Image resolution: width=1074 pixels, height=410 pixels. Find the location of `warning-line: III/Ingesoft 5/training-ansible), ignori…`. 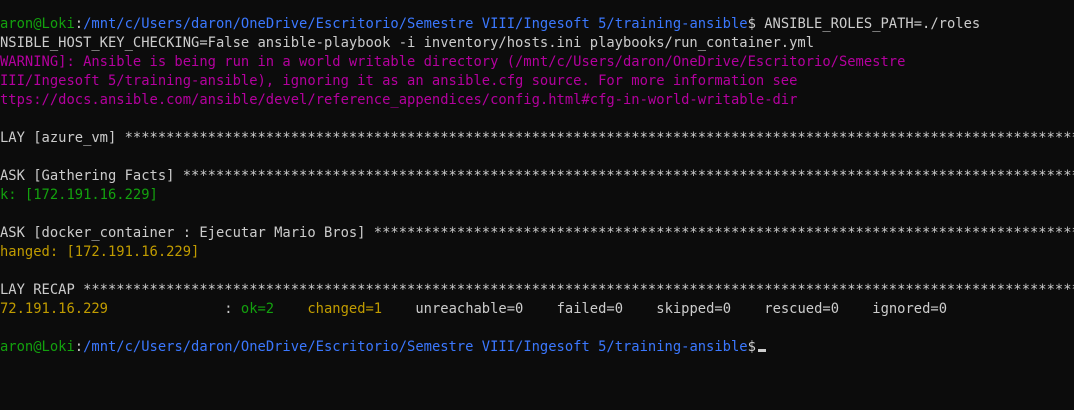

warning-line: III/Ingesoft 5/training-ansible), ignori… is located at coordinates (399, 81).